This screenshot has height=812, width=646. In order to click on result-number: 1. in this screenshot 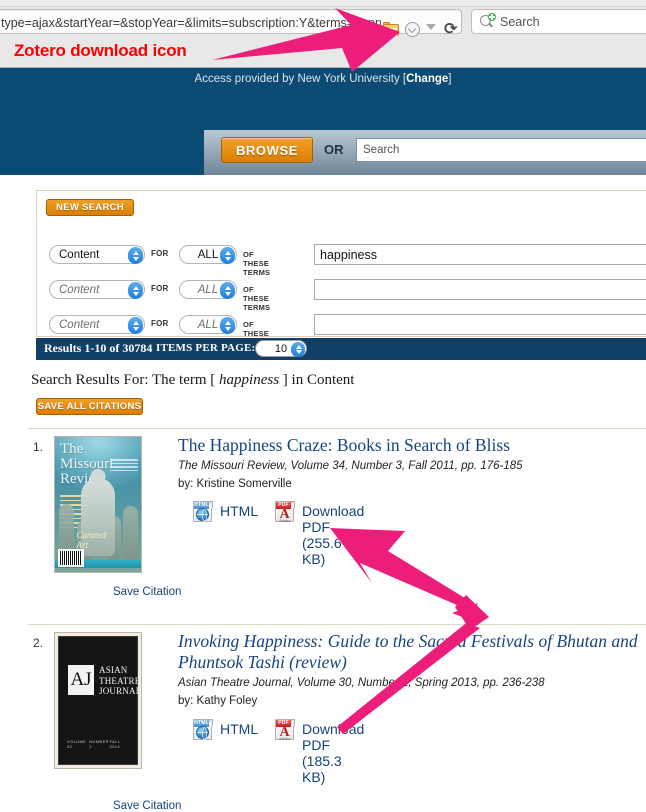, I will do `click(38, 447)`.